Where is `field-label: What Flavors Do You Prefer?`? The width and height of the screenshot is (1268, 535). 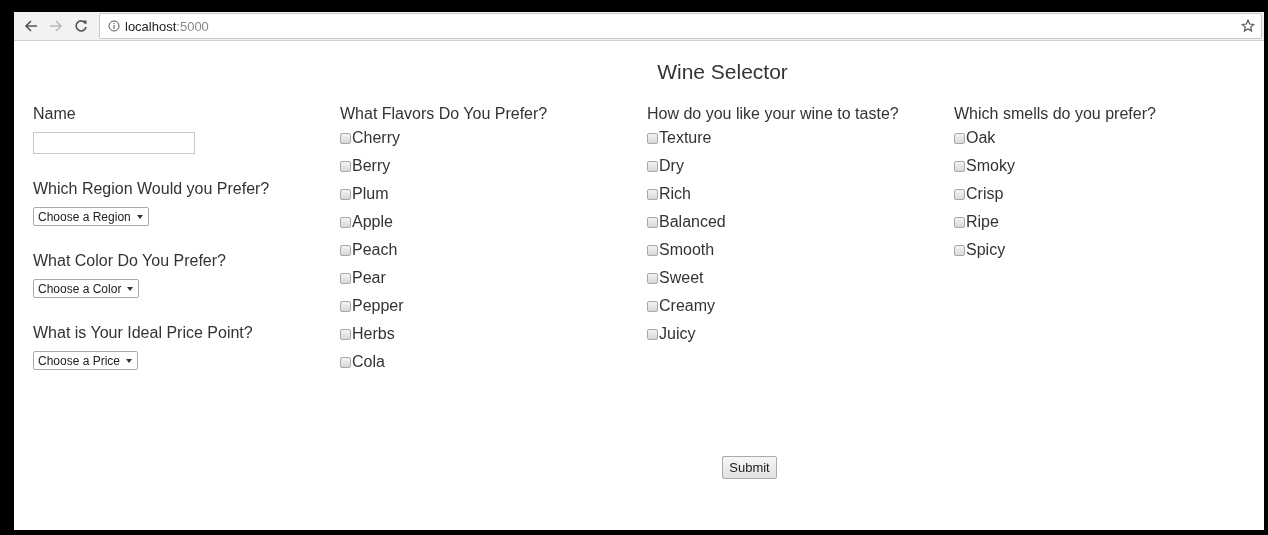 field-label: What Flavors Do You Prefer? is located at coordinates (444, 114).